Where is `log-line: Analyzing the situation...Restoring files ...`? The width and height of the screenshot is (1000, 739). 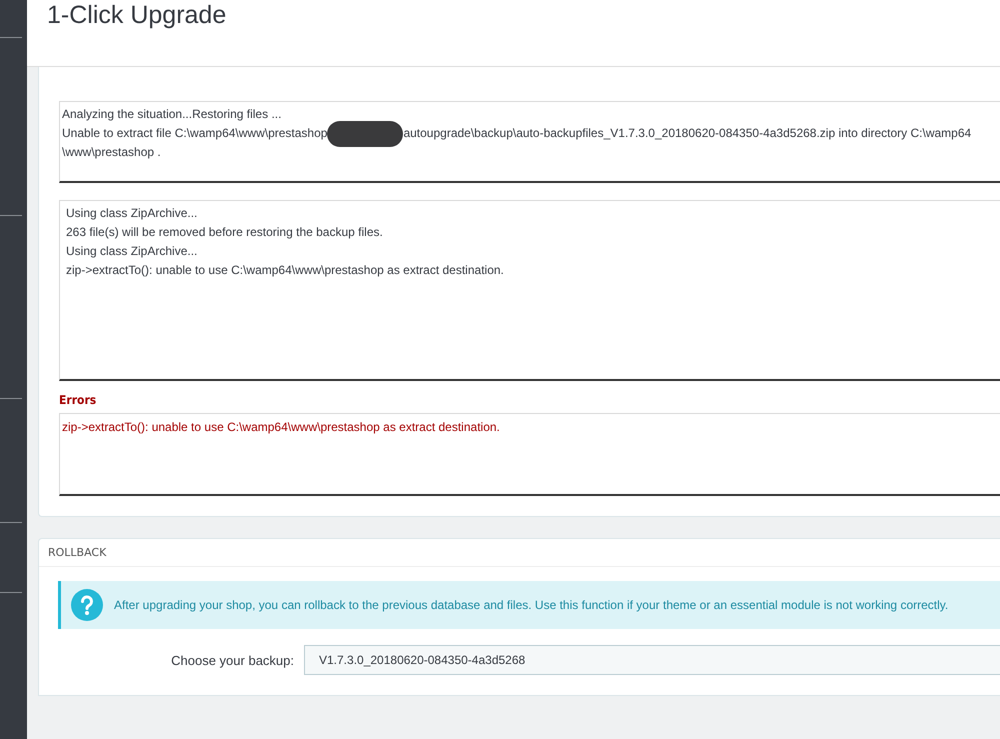
log-line: Analyzing the situation...Restoring files ... is located at coordinates (172, 114).